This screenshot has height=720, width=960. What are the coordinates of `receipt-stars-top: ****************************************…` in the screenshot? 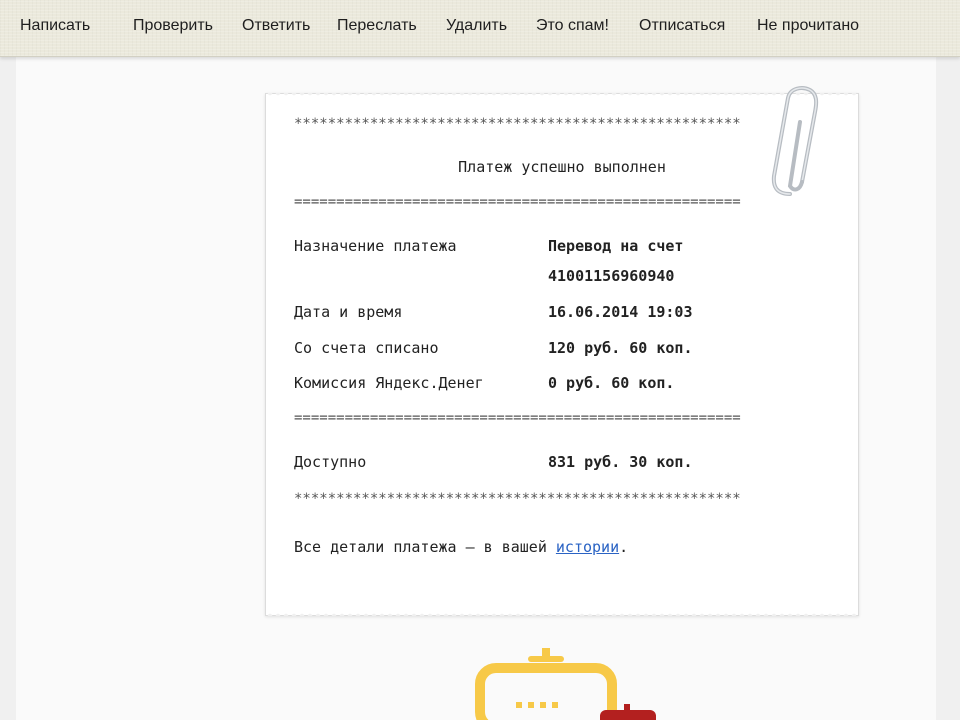 It's located at (517, 124).